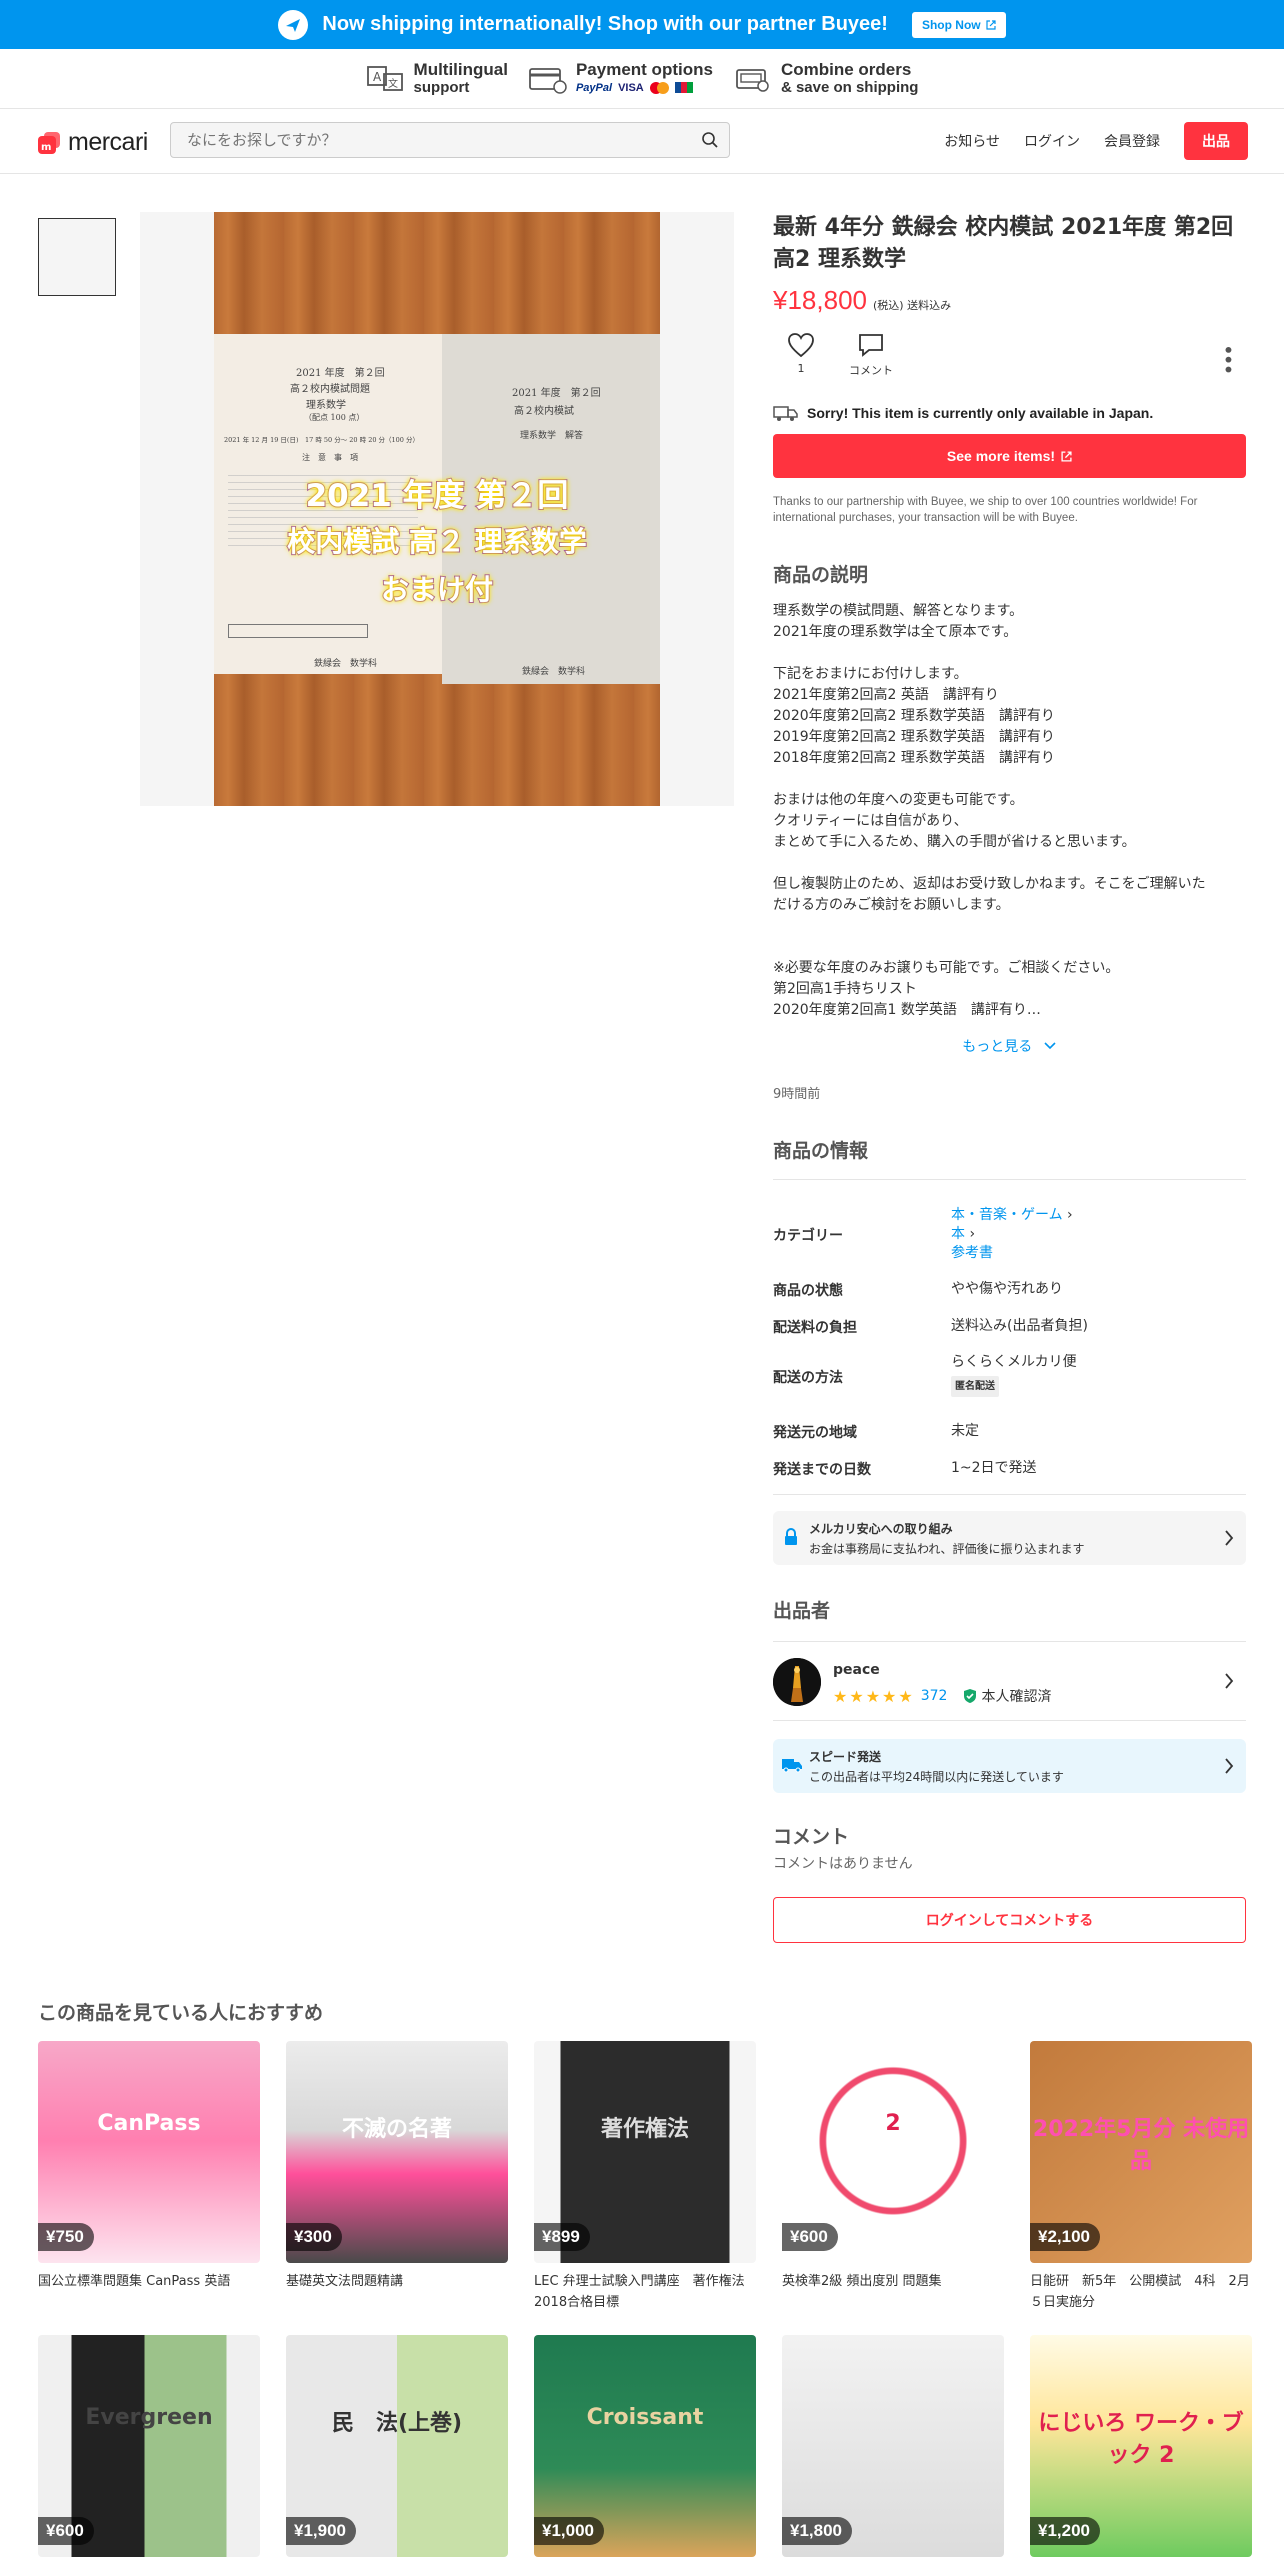 This screenshot has height=2568, width=1284. What do you see at coordinates (77, 257) in the screenshot?
I see `photo-thumbnail` at bounding box center [77, 257].